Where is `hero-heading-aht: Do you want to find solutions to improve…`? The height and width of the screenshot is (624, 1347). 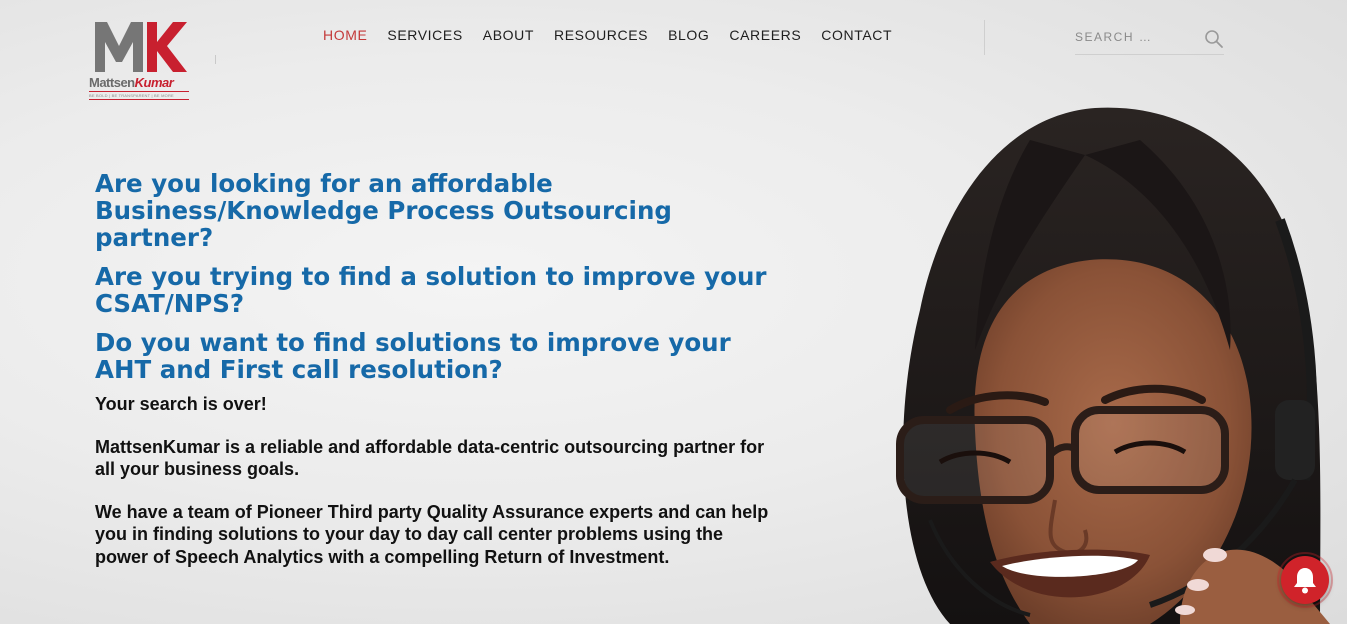 hero-heading-aht: Do you want to find solutions to improve… is located at coordinates (413, 356).